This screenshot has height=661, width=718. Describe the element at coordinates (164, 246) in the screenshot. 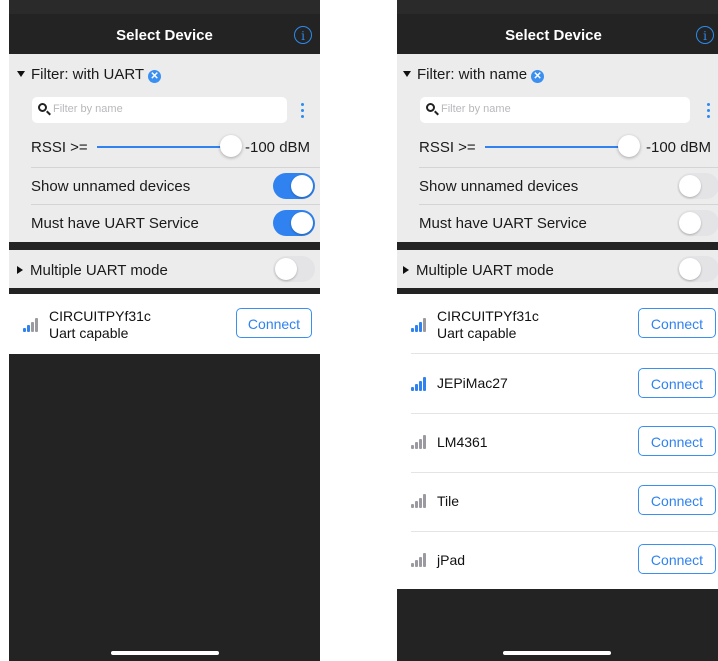

I see `section-gap` at that location.